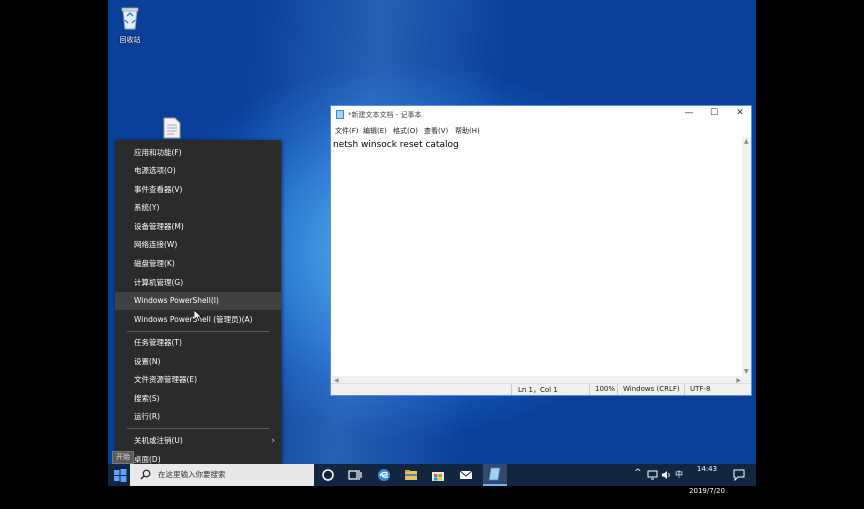  I want to click on mail-icon, so click(466, 475).